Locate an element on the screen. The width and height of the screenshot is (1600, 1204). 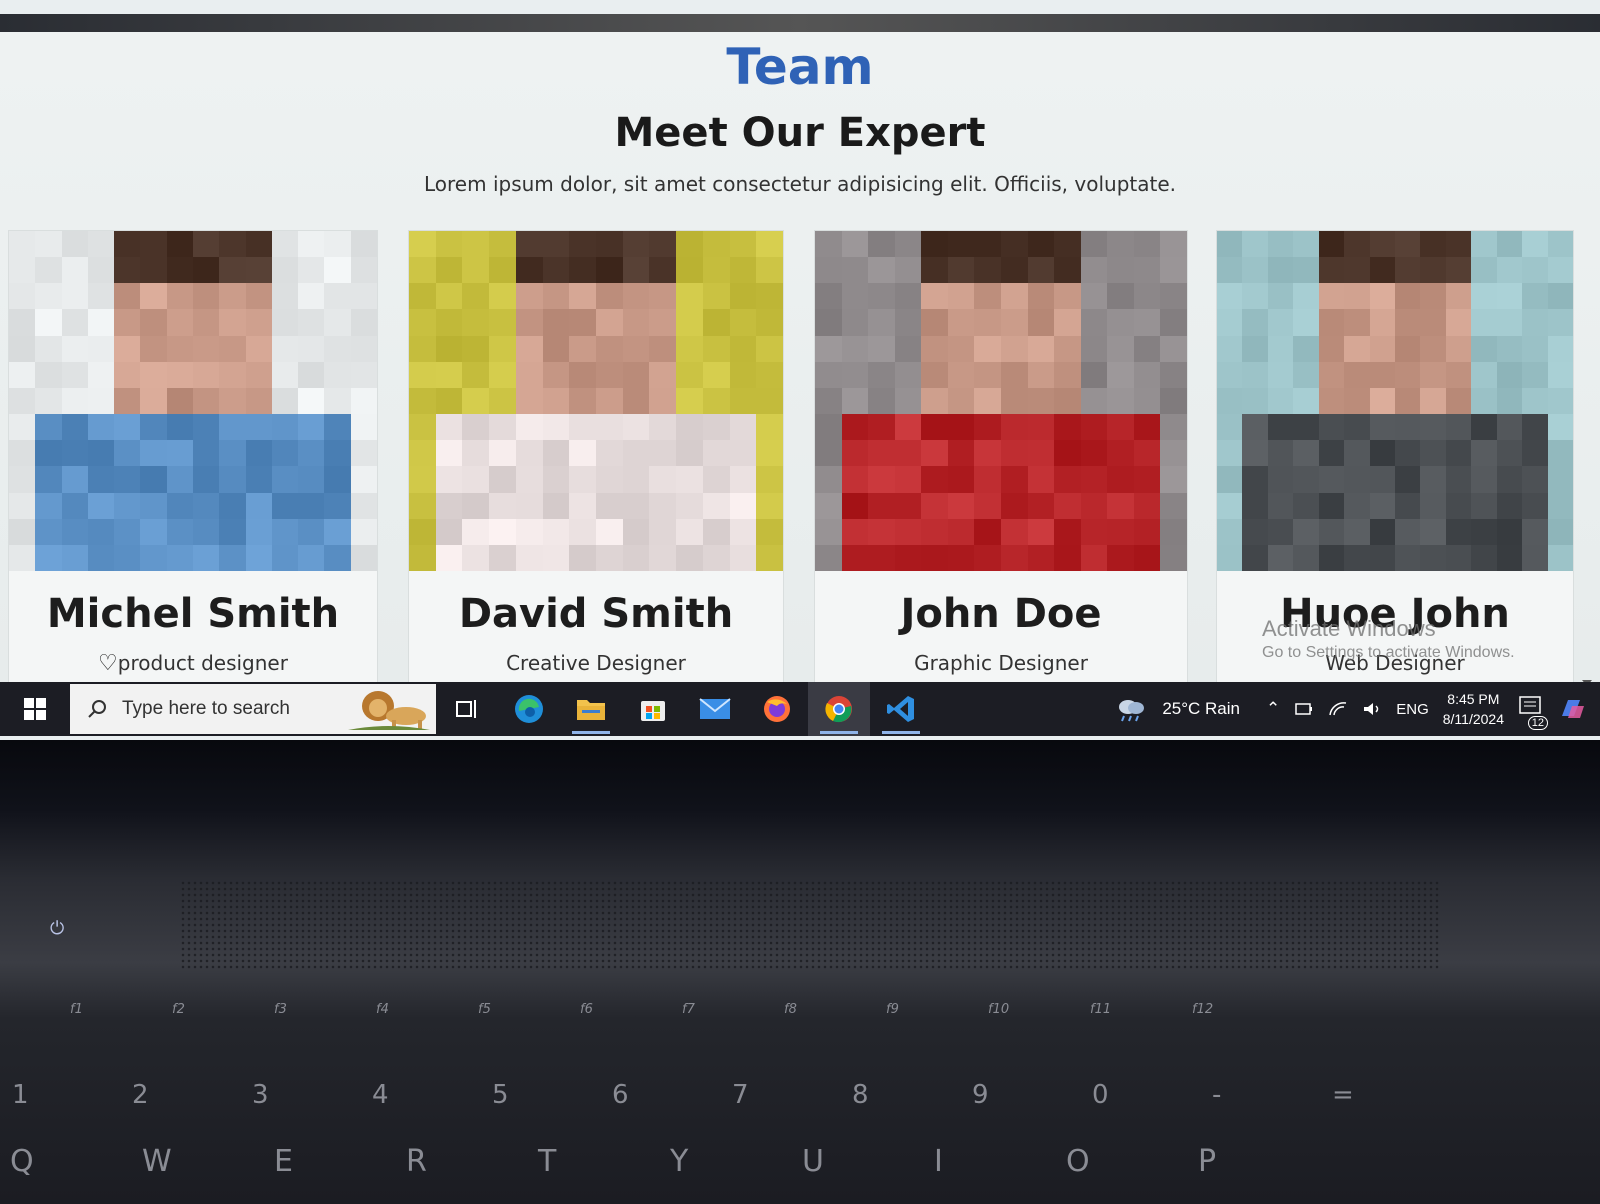
volume-icon is located at coordinates (1372, 709).